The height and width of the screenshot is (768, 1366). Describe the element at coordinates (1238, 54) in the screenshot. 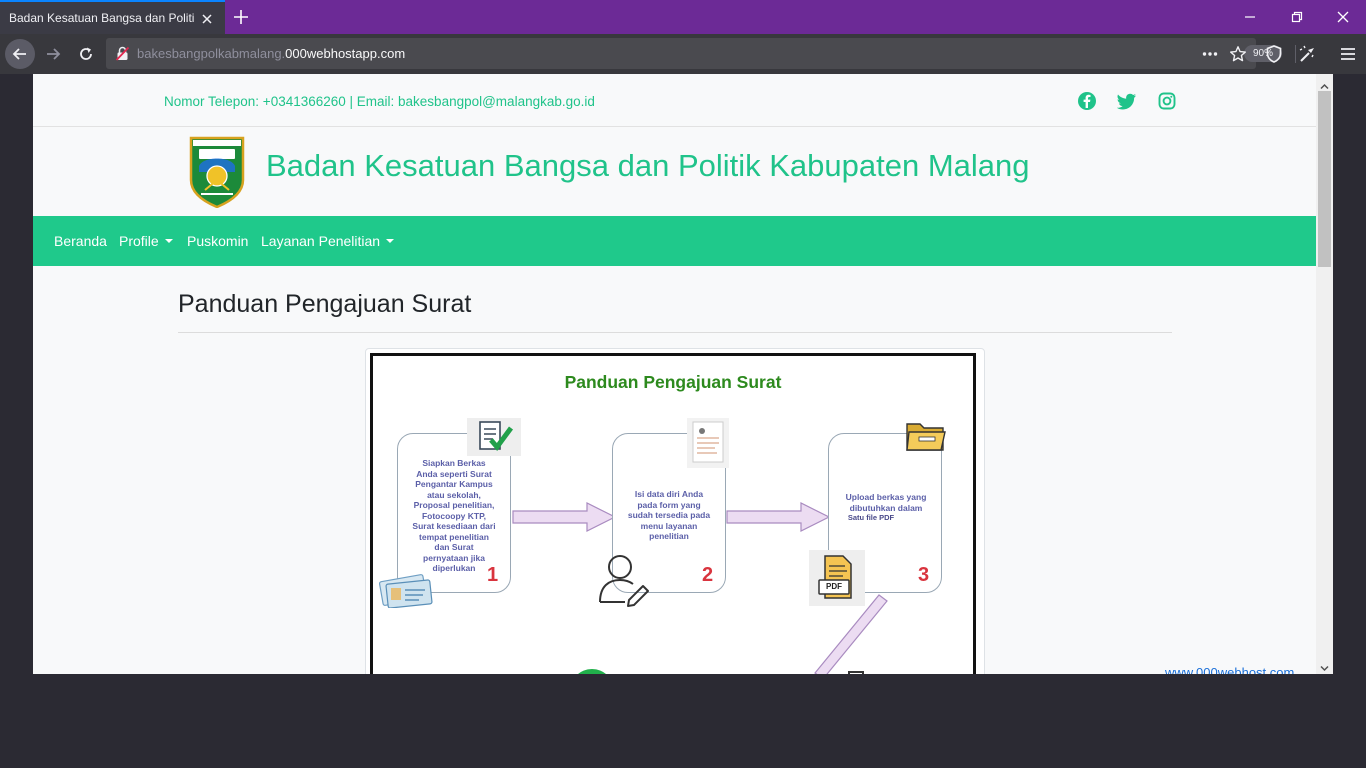

I see `bookmark-star-icon` at that location.